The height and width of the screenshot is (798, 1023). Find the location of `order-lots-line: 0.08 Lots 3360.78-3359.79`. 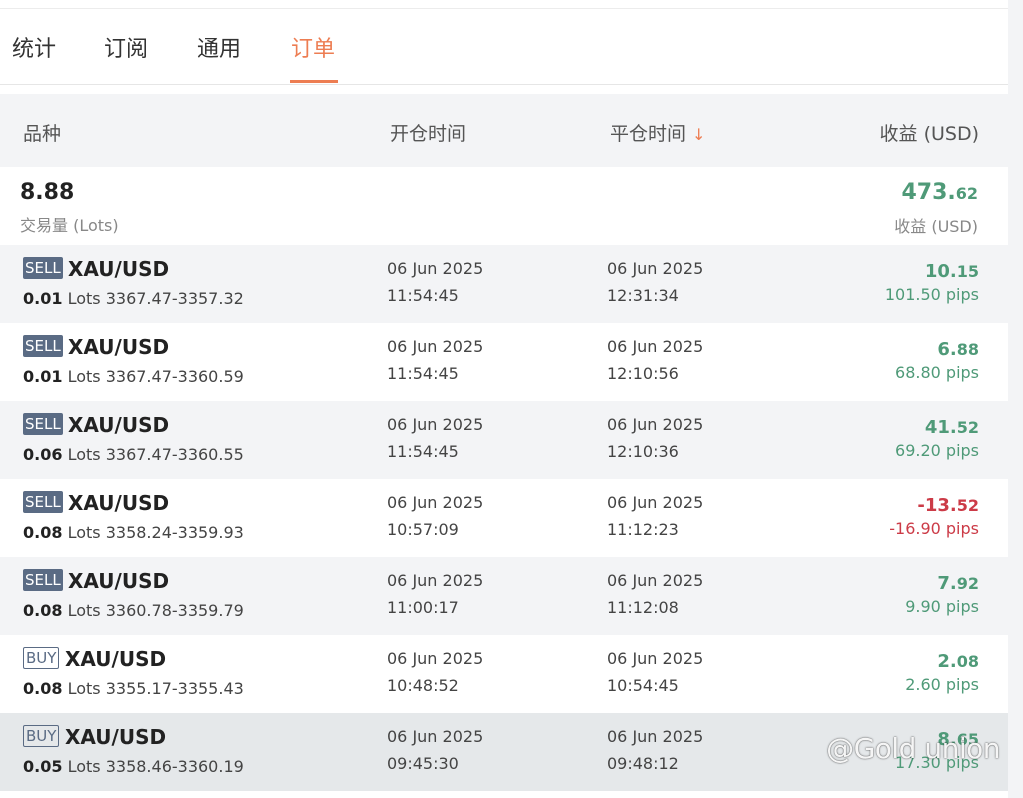

order-lots-line: 0.08 Lots 3360.78-3359.79 is located at coordinates (133, 610).